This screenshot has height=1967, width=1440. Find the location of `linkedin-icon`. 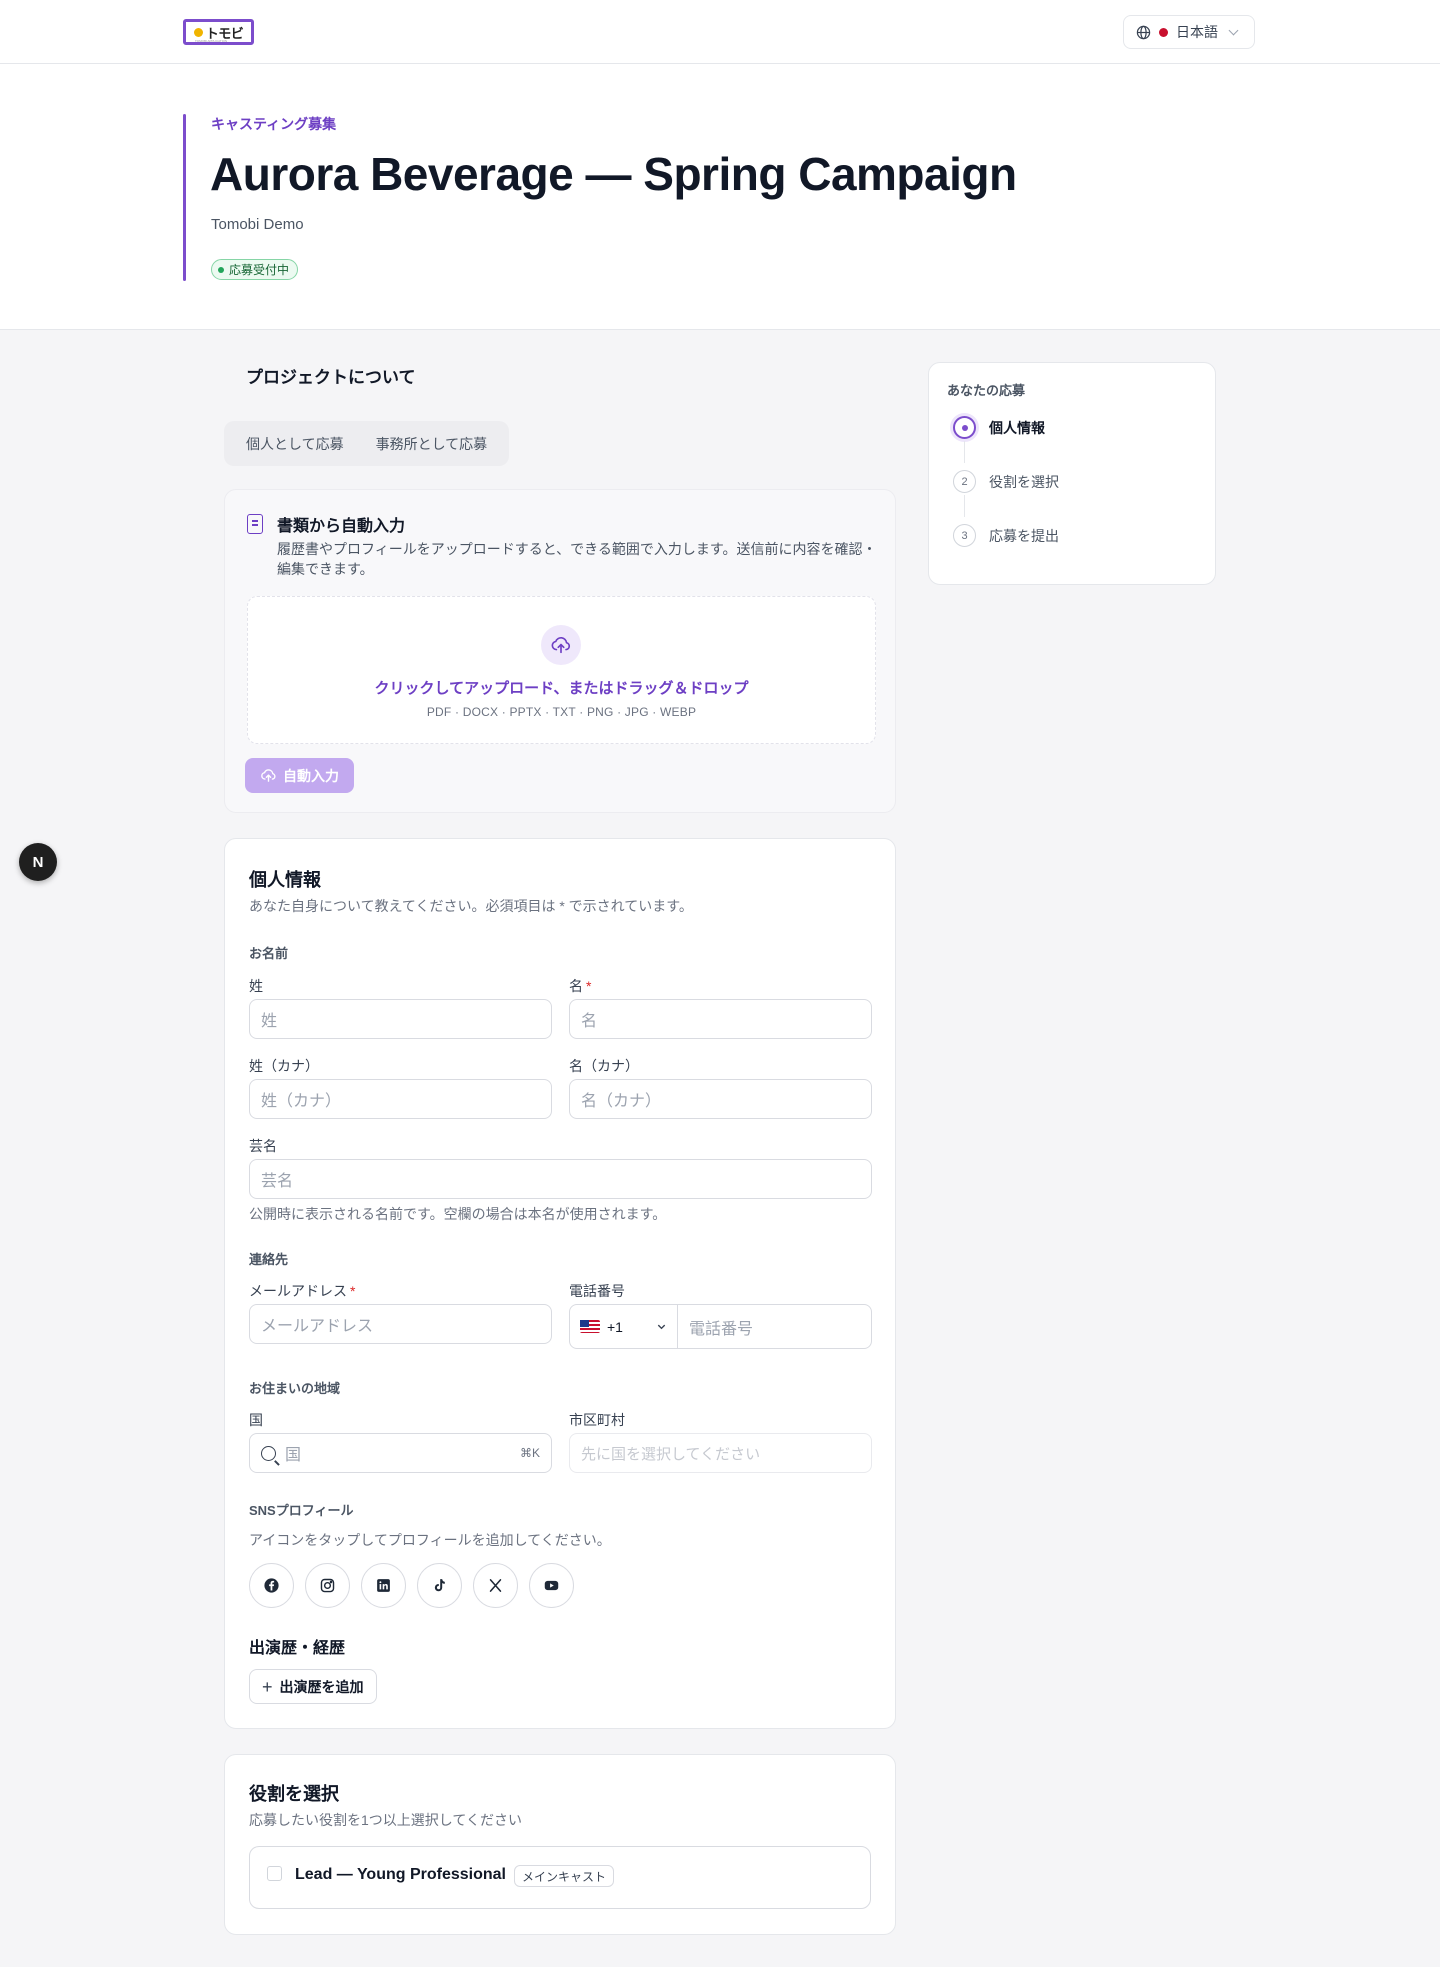

linkedin-icon is located at coordinates (383, 1585).